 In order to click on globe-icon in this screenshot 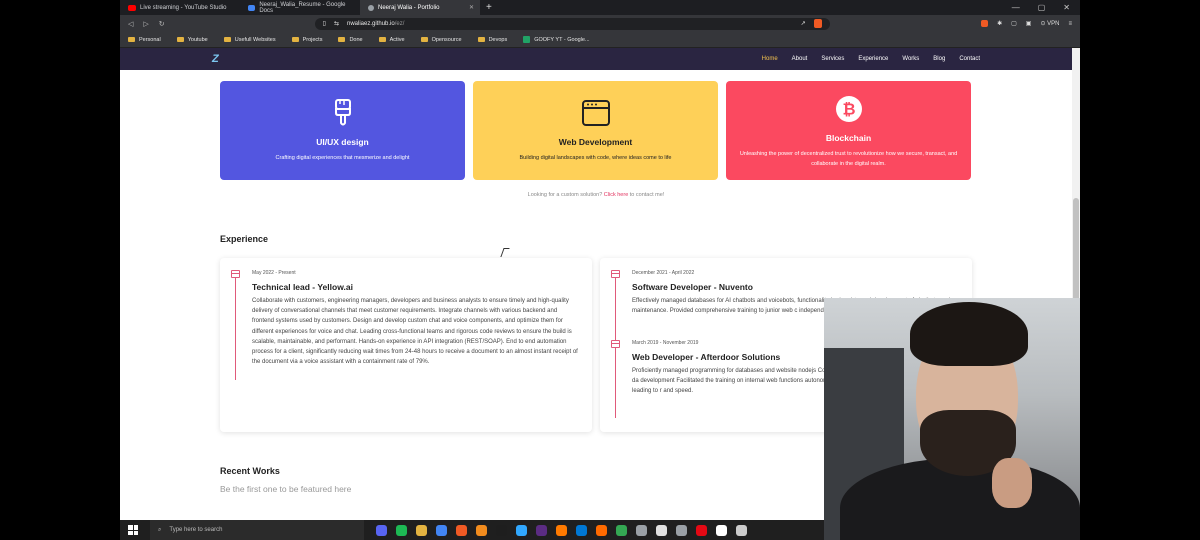, I will do `click(371, 7)`.